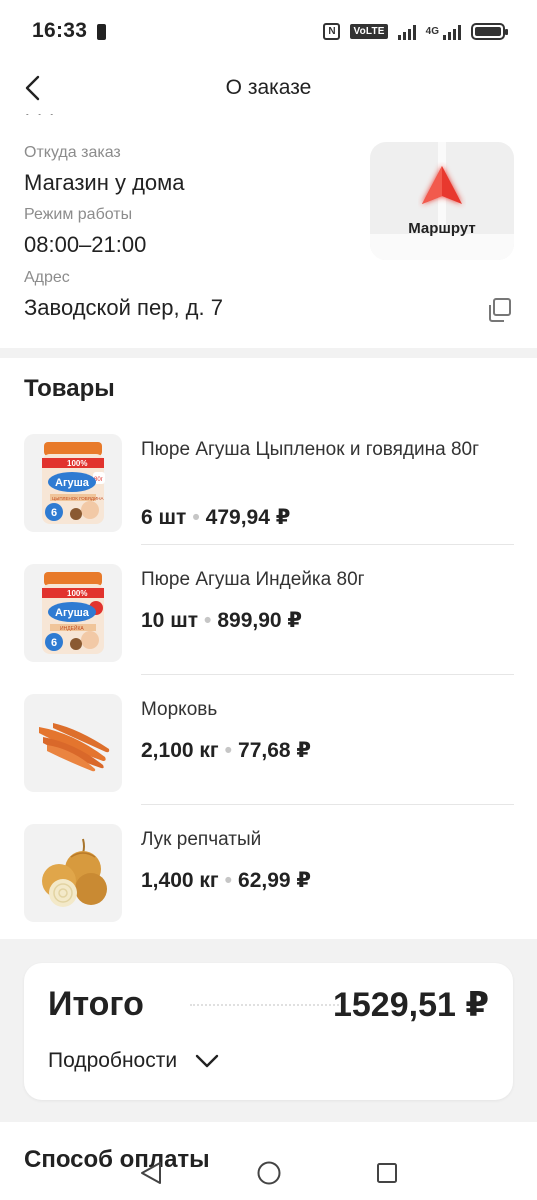  I want to click on product-name: Лук репчатый, so click(201, 839).